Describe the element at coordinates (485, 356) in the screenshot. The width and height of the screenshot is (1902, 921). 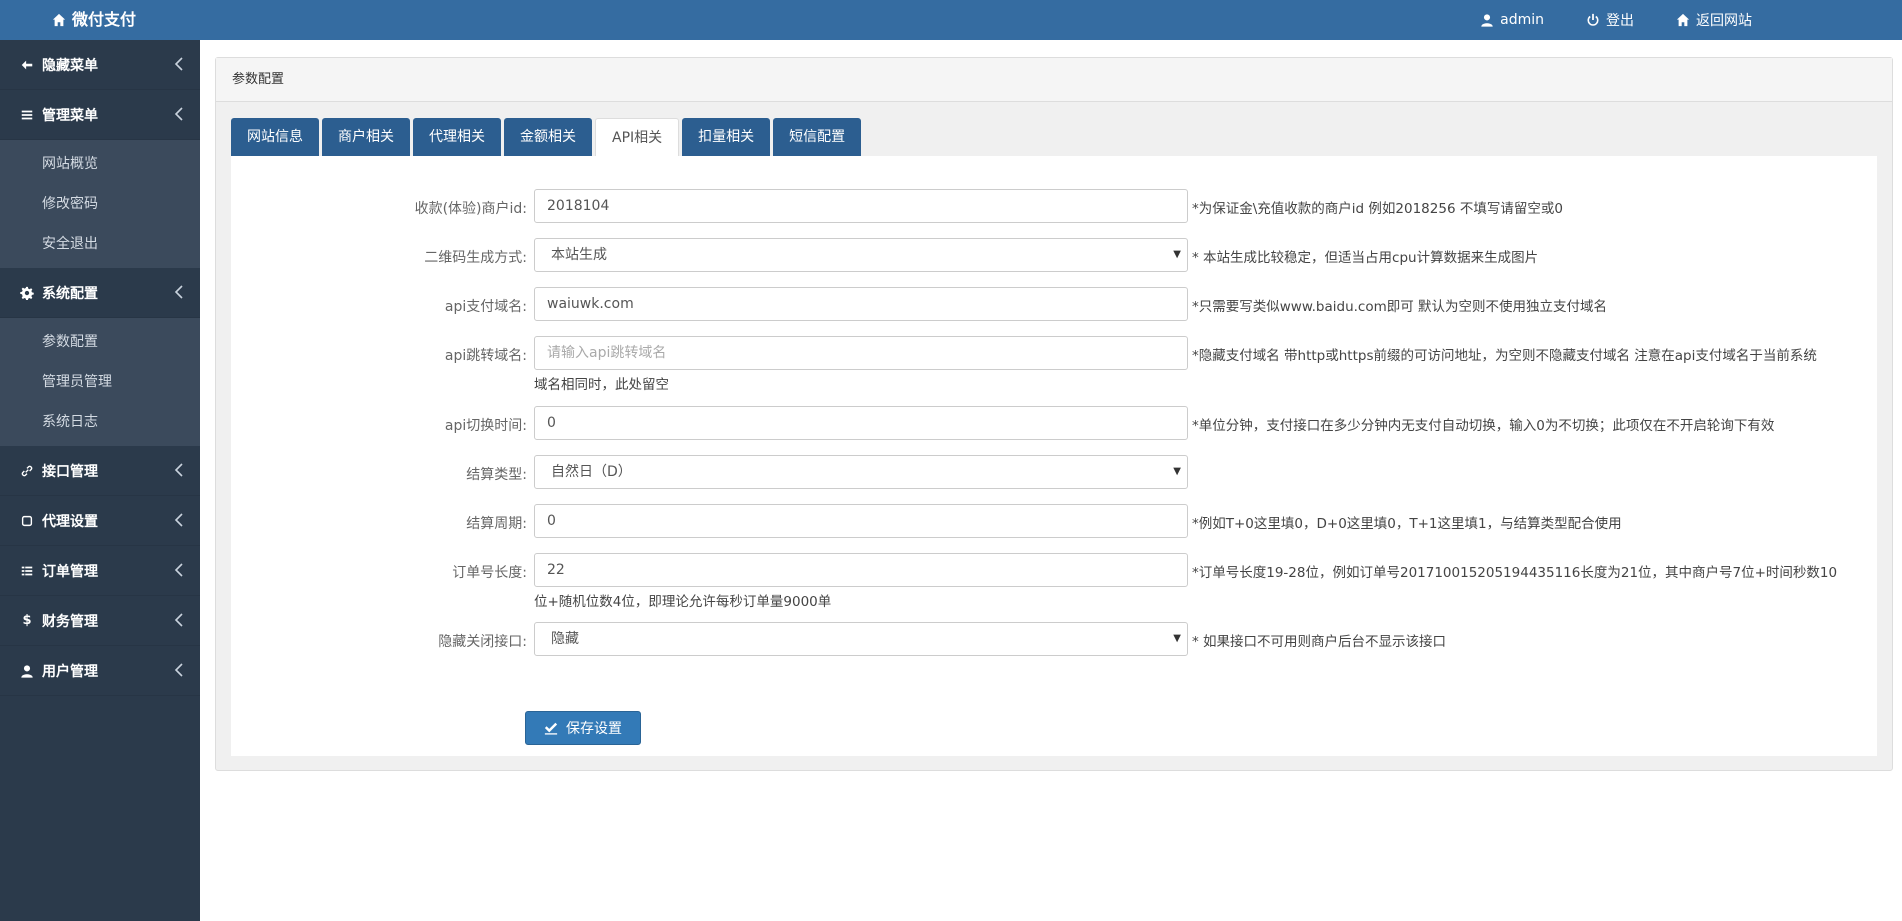
I see `api-jump-domain-label: api跳转域名:` at that location.